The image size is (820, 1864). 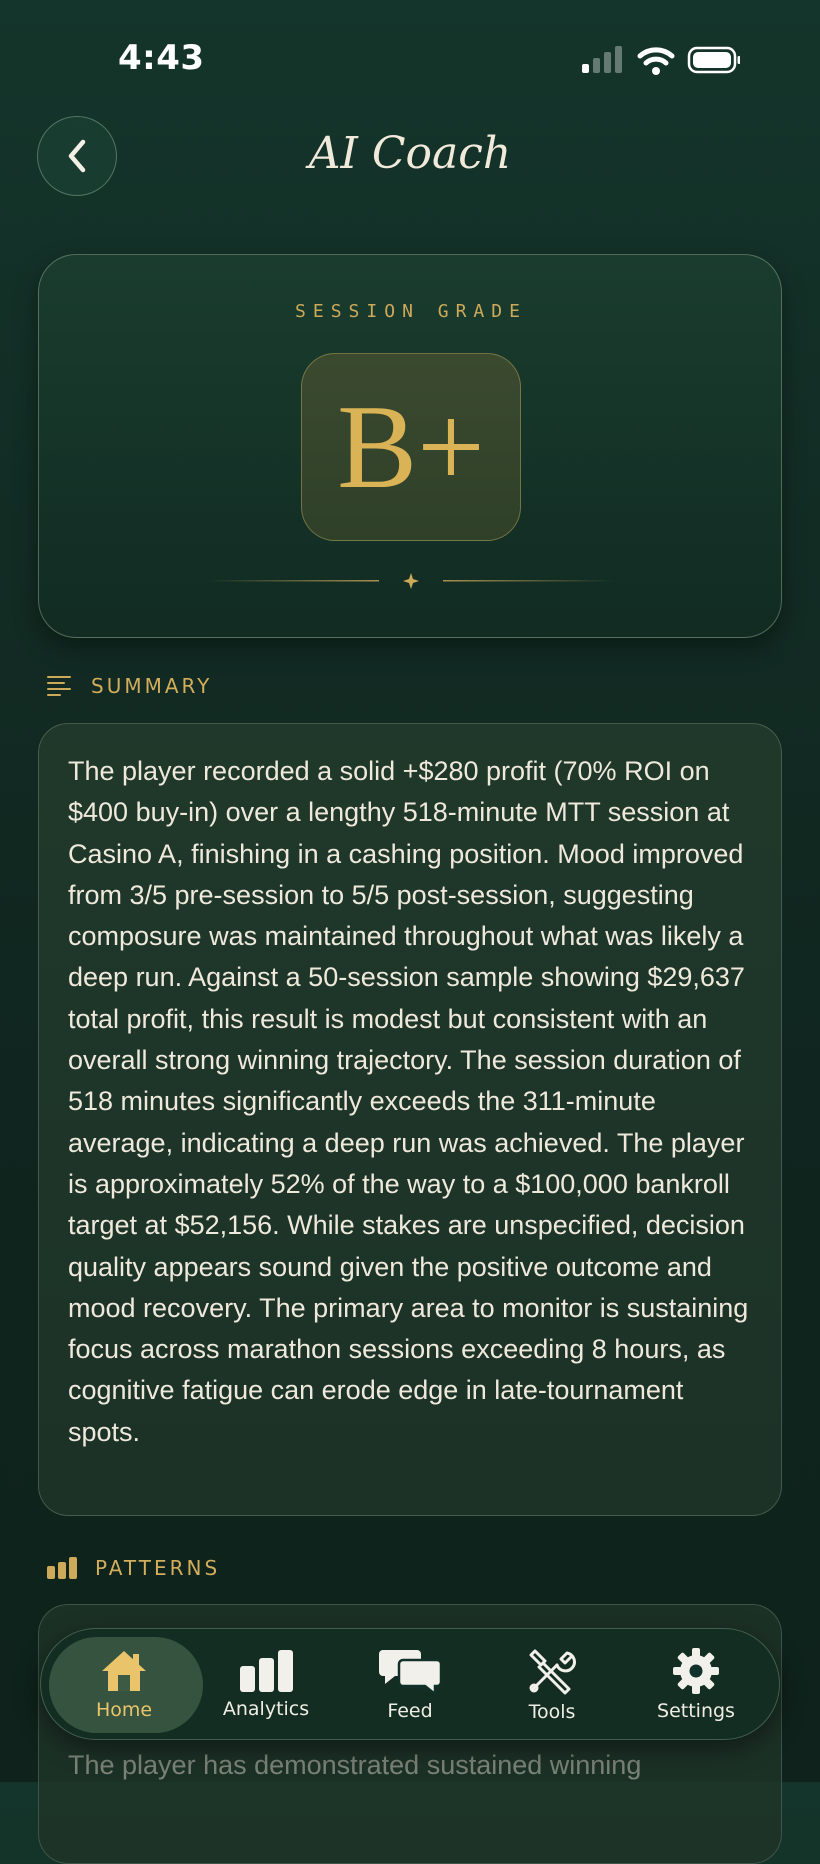 I want to click on tab-tools-label: Tools, so click(x=552, y=1712).